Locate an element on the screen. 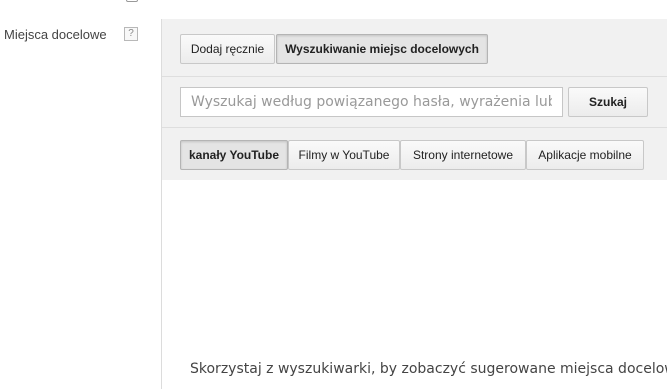 The width and height of the screenshot is (667, 389). tab-add-manually: Dodaj ręcznie is located at coordinates (227, 49).